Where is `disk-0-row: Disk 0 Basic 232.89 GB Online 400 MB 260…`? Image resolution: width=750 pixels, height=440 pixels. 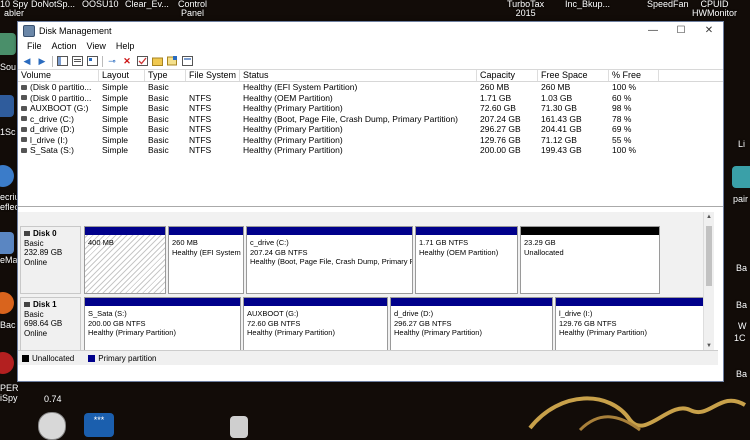
disk-0-row: Disk 0 Basic 232.89 GB Online 400 MB 260… is located at coordinates (367, 260).